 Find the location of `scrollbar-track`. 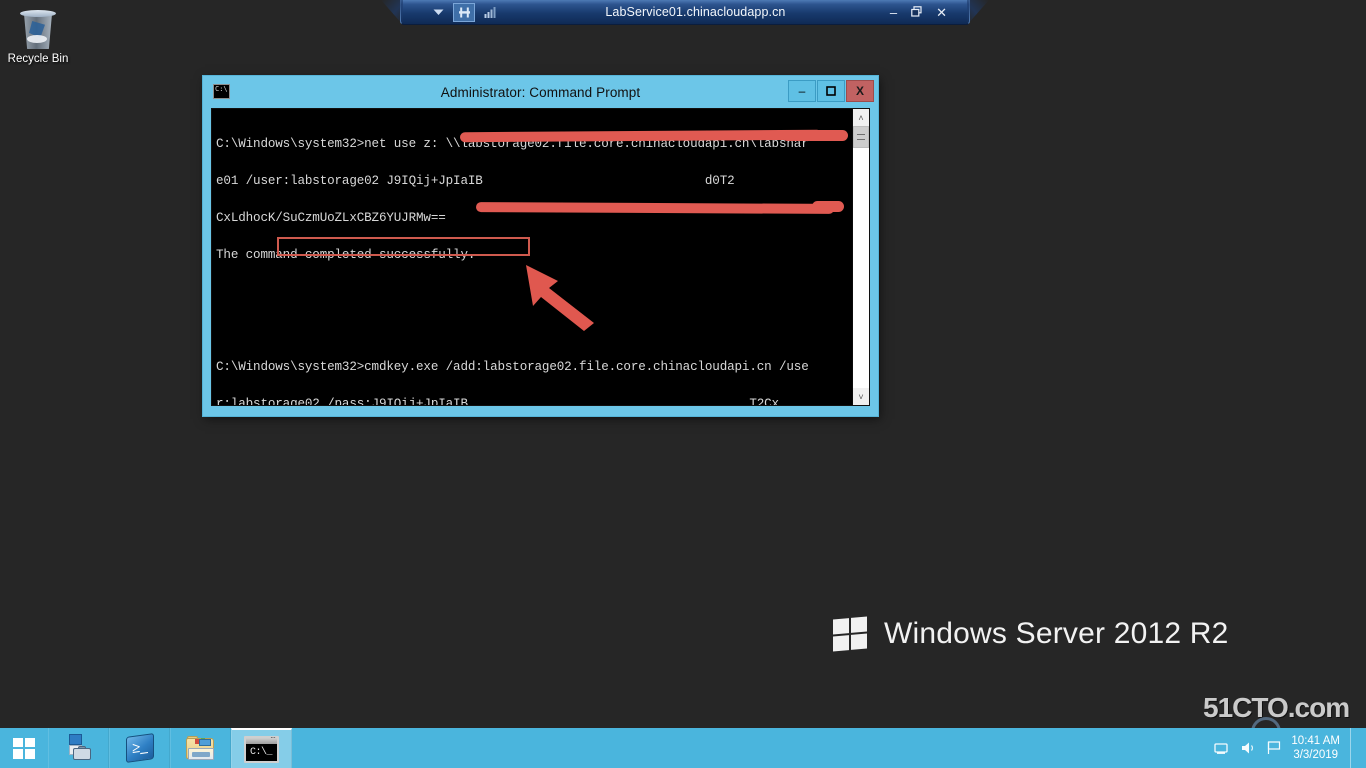

scrollbar-track is located at coordinates (861, 257).